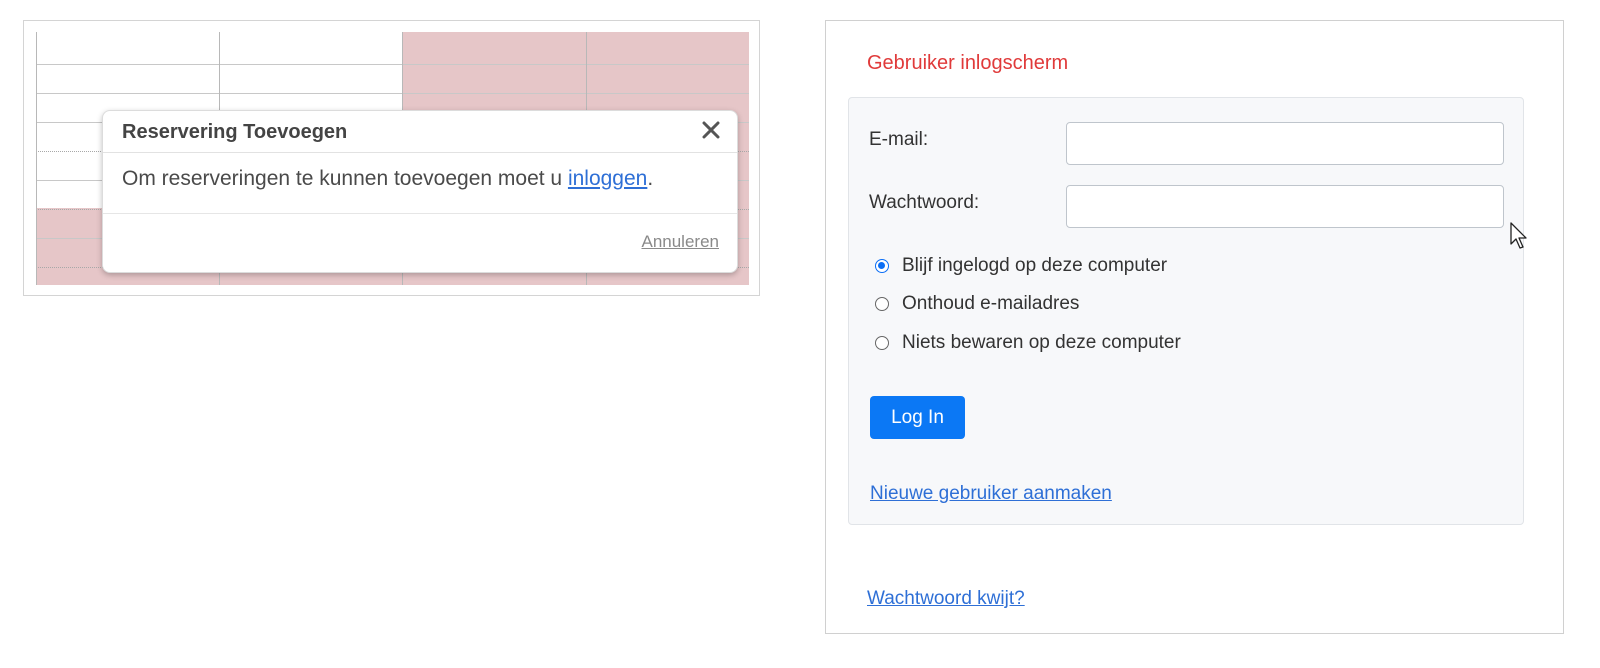  I want to click on password-label: Wachtwoord:, so click(924, 202).